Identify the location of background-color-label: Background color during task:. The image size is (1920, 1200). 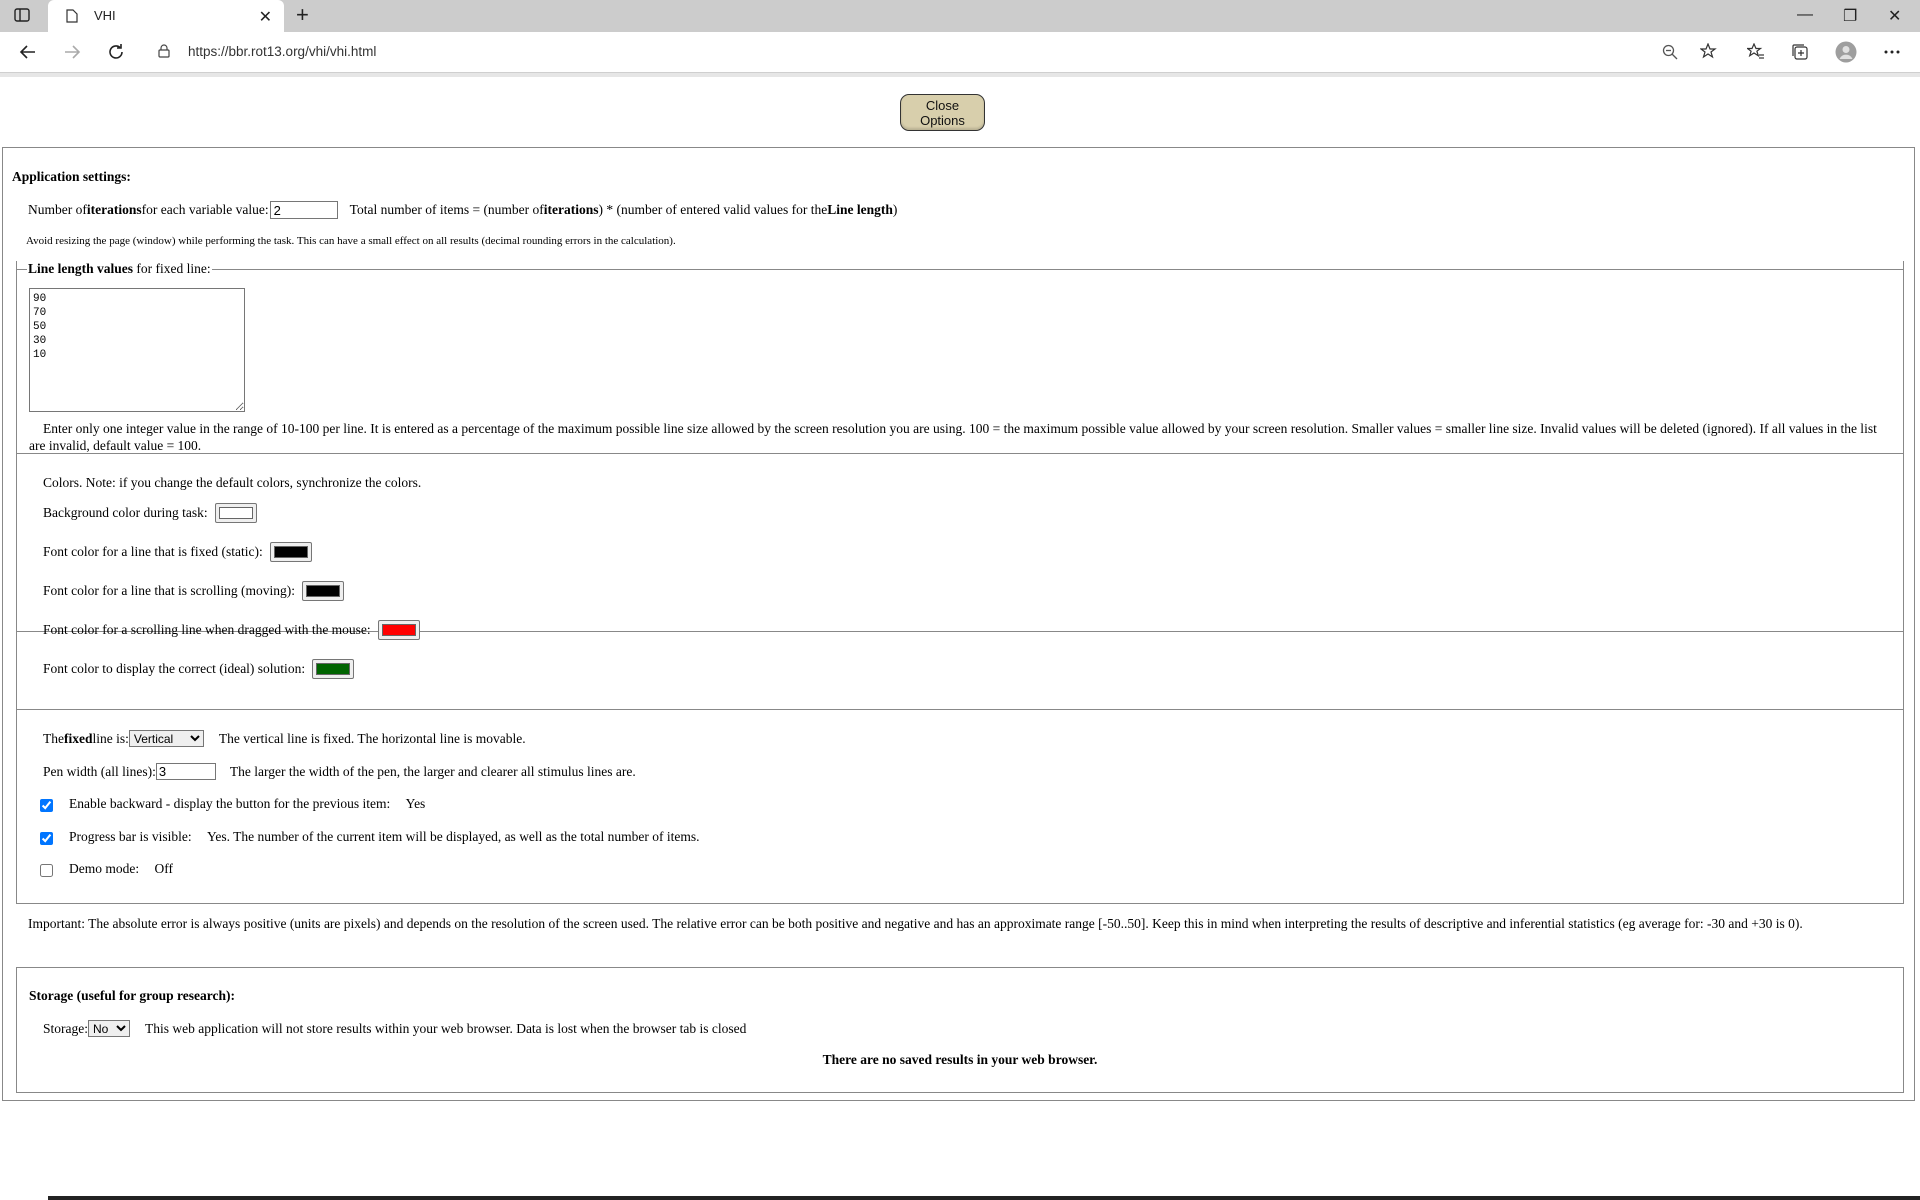
(125, 512).